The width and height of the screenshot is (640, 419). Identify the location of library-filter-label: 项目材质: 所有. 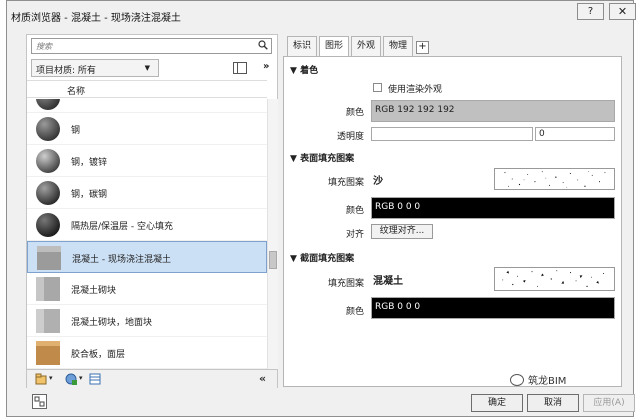
(66, 71).